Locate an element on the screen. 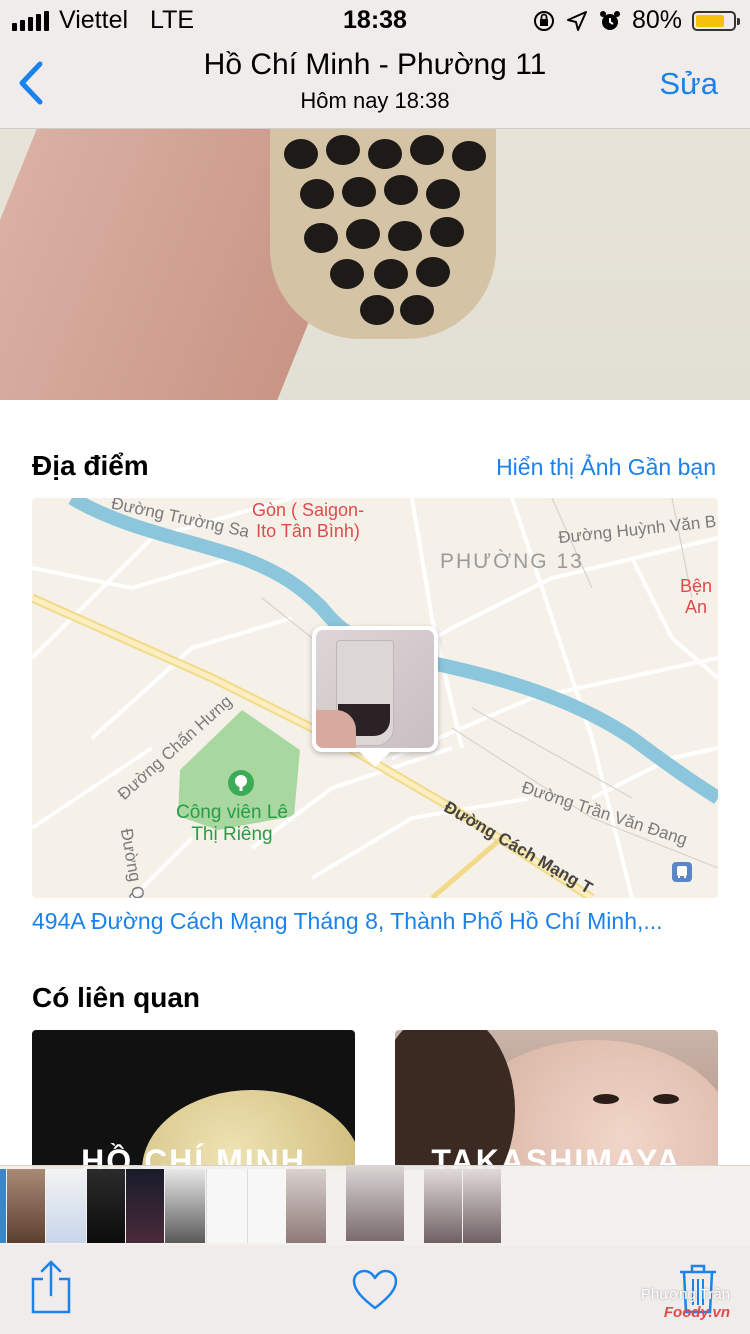  thumbnail-selected is located at coordinates (375, 1203).